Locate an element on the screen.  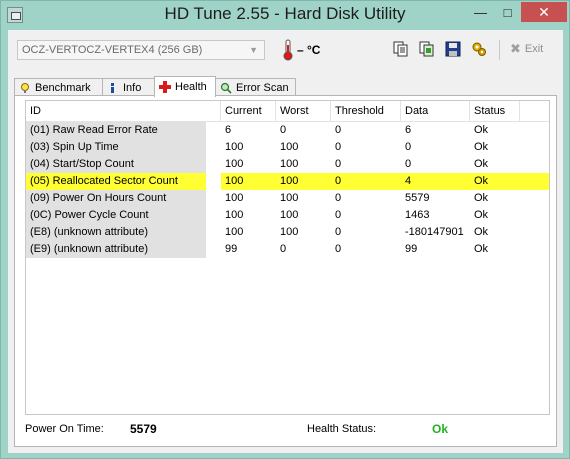
column-header-data: Data is located at coordinates (435, 111).